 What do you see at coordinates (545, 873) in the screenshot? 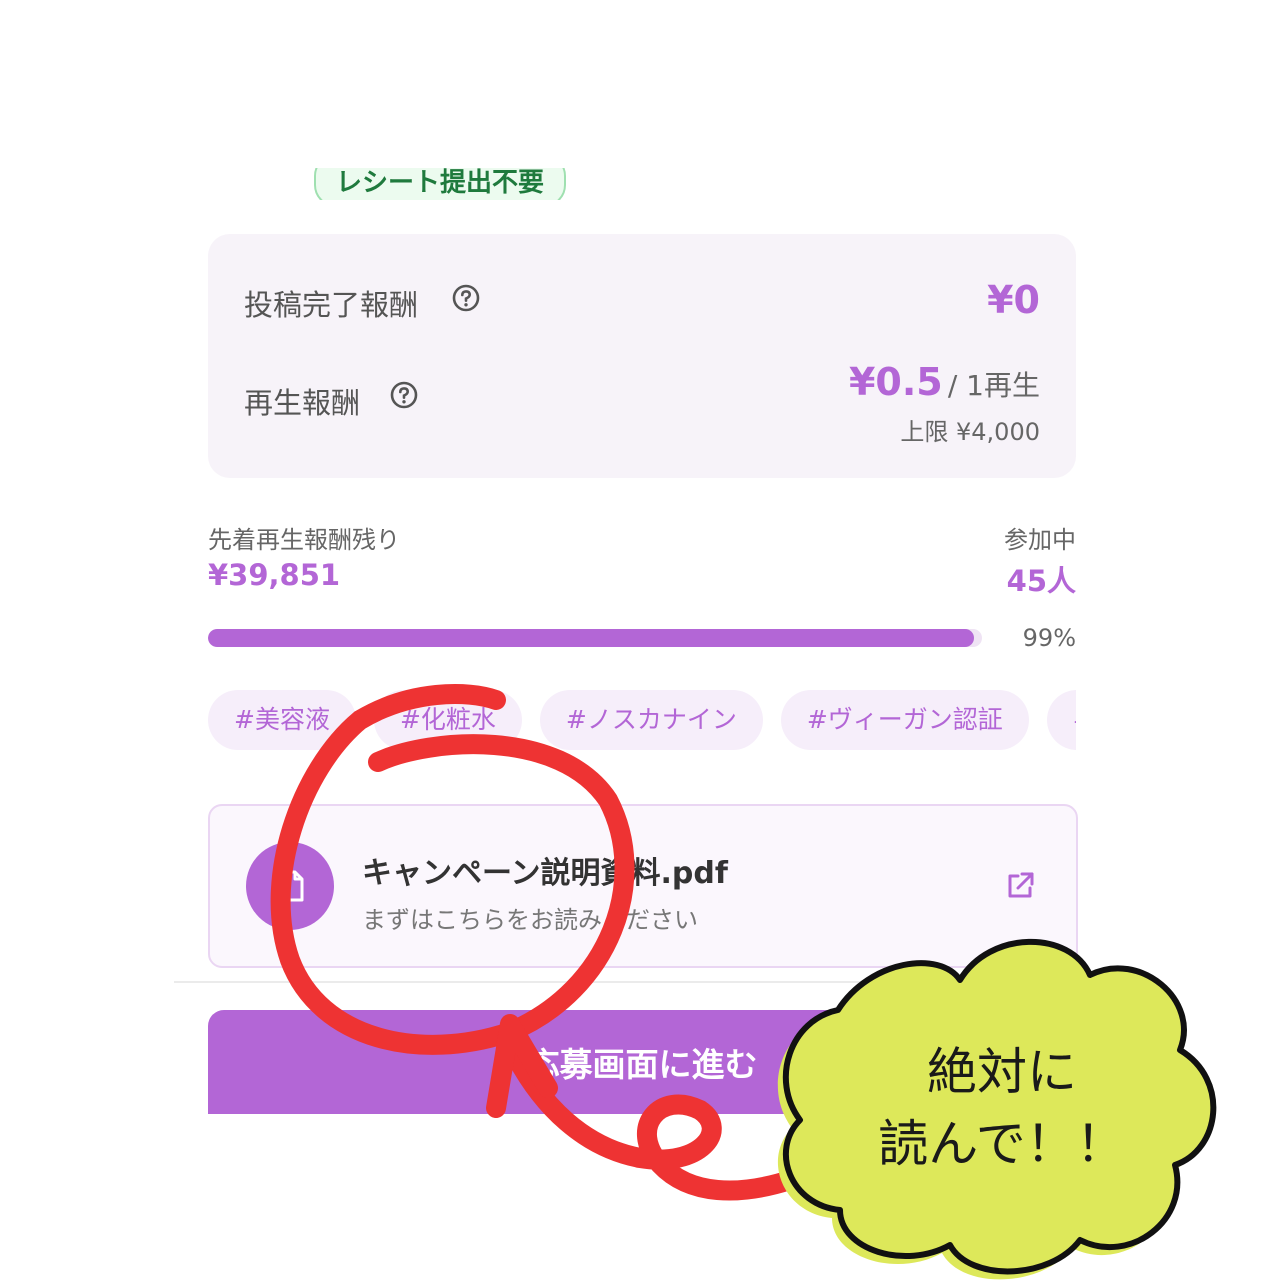
I see `pdf-title: キャンペーン説明資料.pdf` at bounding box center [545, 873].